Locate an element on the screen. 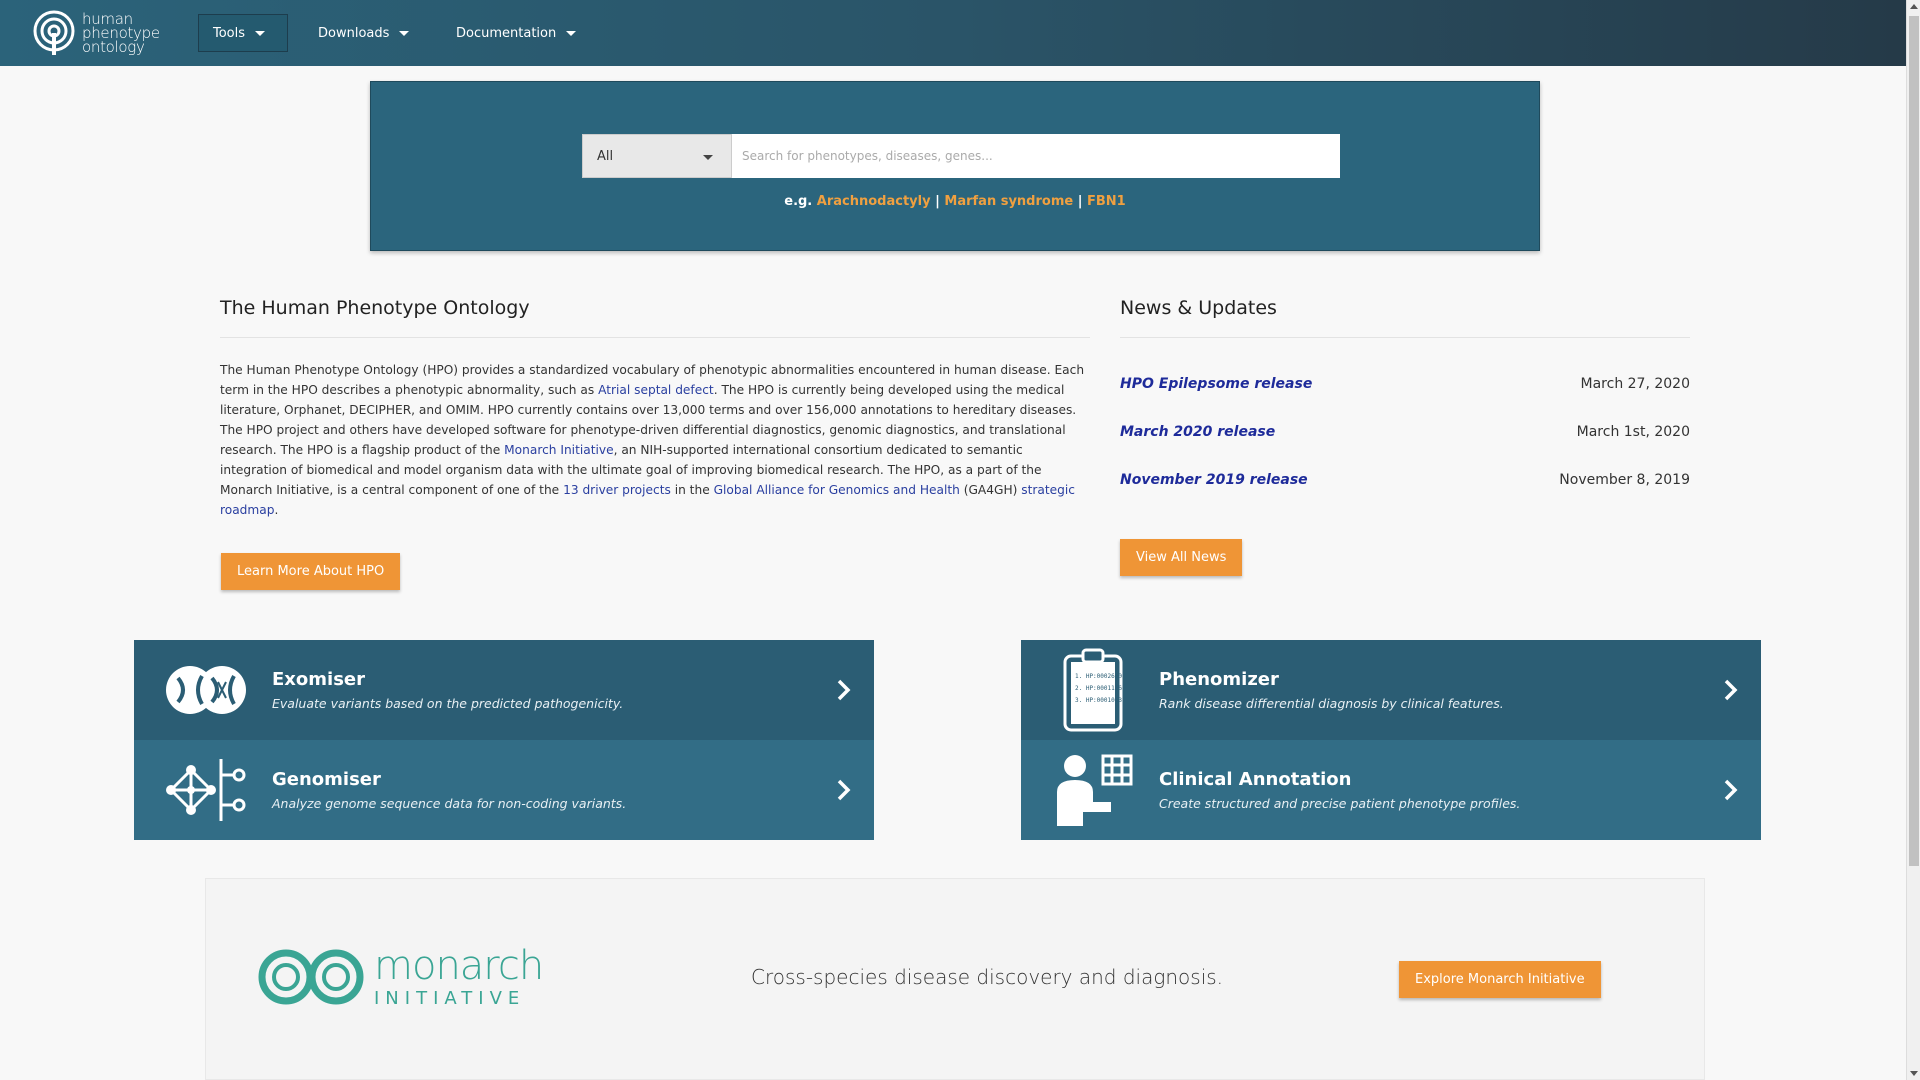  logo-line-3: ontology is located at coordinates (113, 47).